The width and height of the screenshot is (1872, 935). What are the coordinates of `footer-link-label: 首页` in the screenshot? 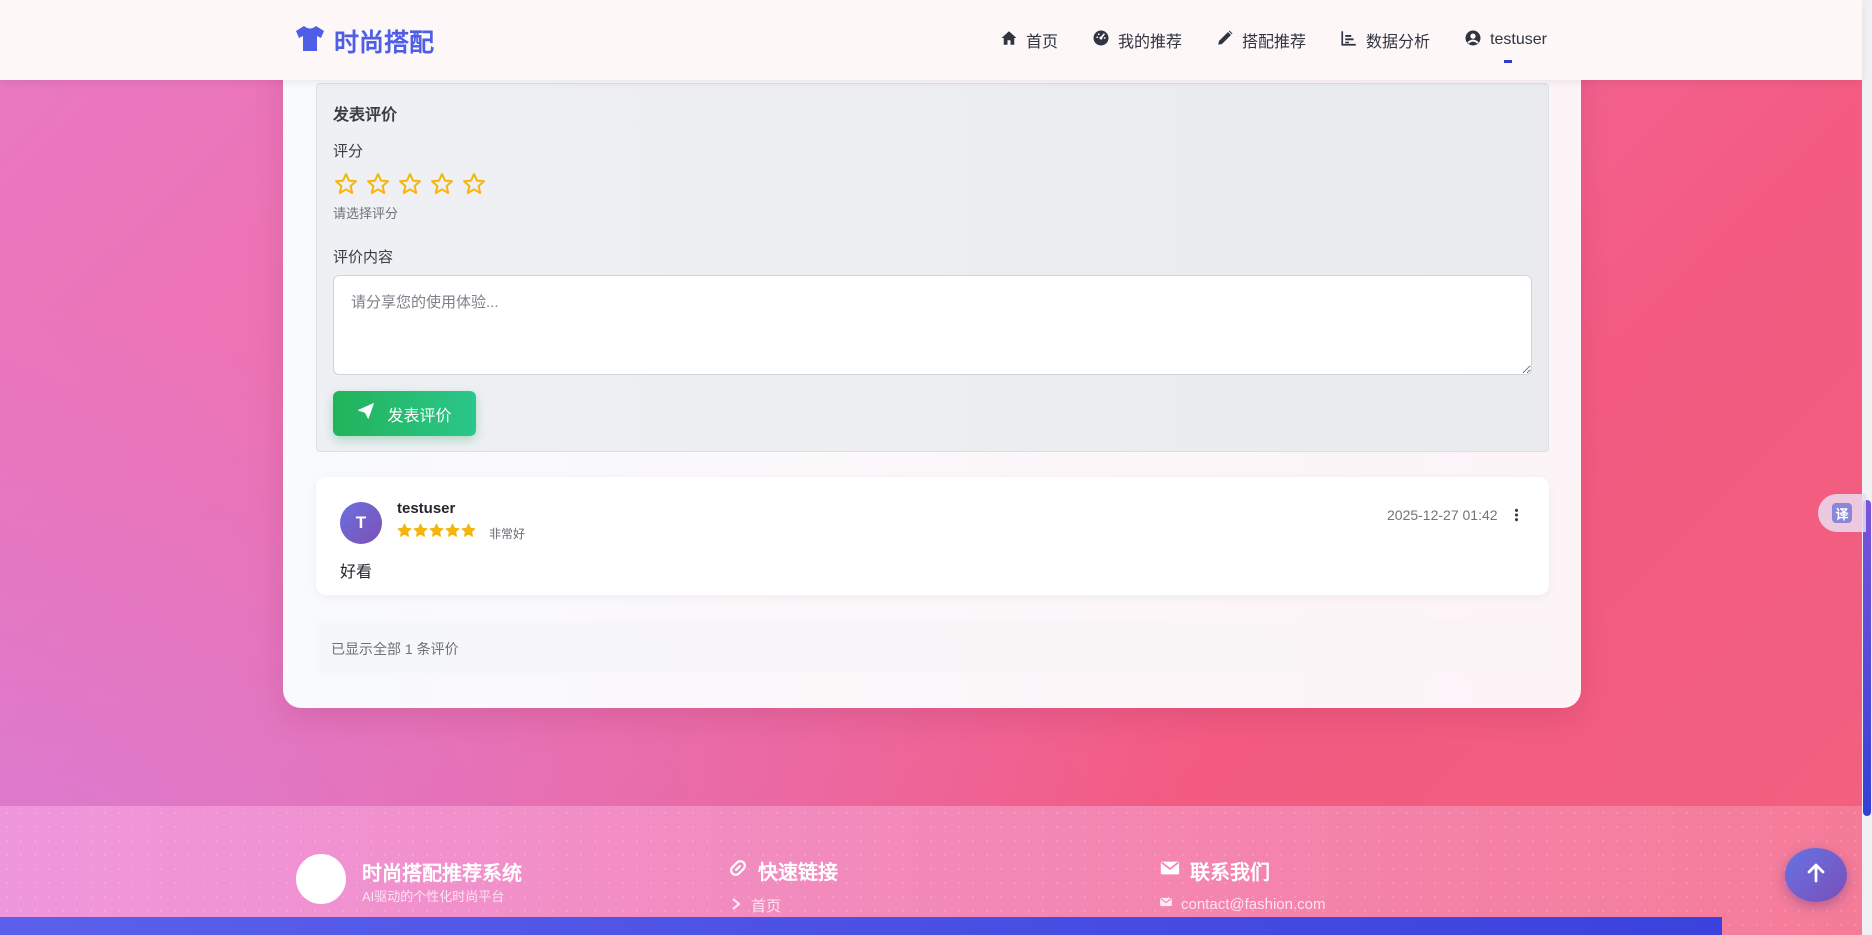 It's located at (766, 906).